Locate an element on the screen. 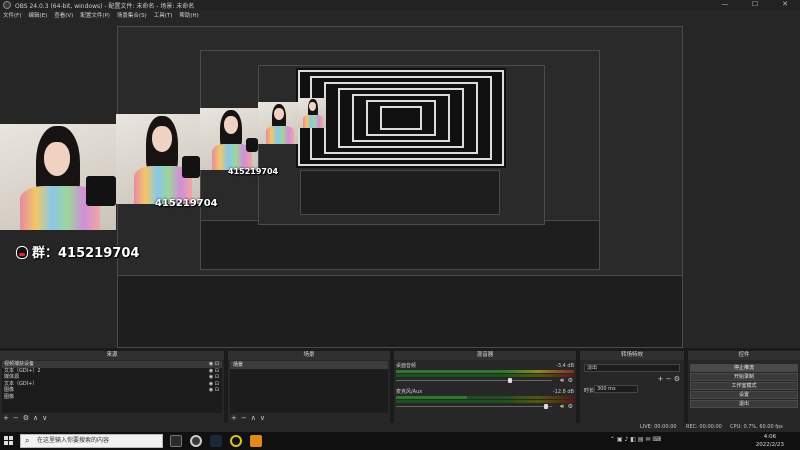 The height and width of the screenshot is (450, 800). controls-title: 控件 is located at coordinates (744, 355).